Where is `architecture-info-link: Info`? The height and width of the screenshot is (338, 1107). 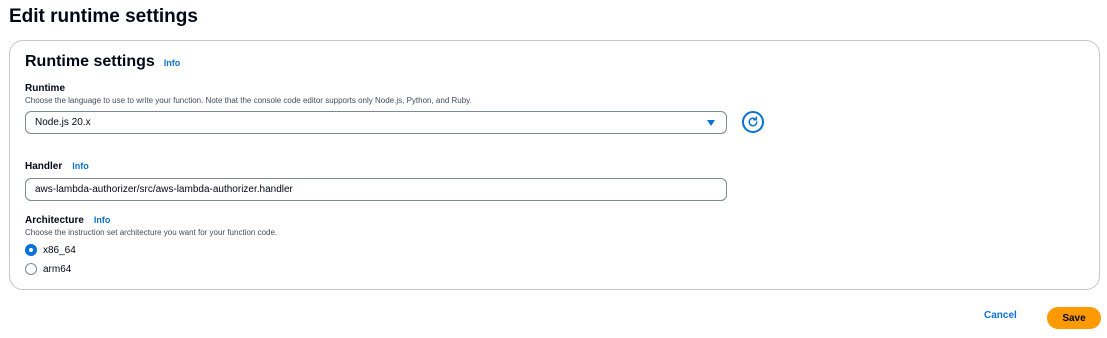
architecture-info-link: Info is located at coordinates (102, 220).